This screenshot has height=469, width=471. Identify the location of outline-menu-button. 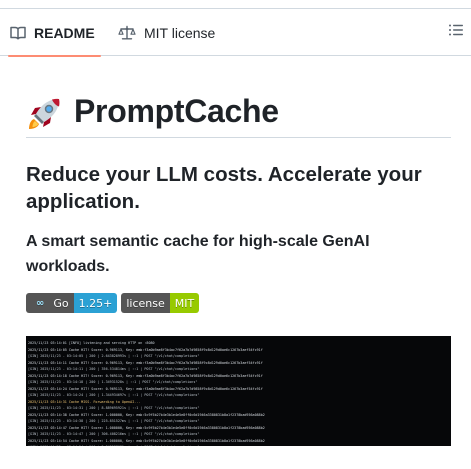
(456, 32).